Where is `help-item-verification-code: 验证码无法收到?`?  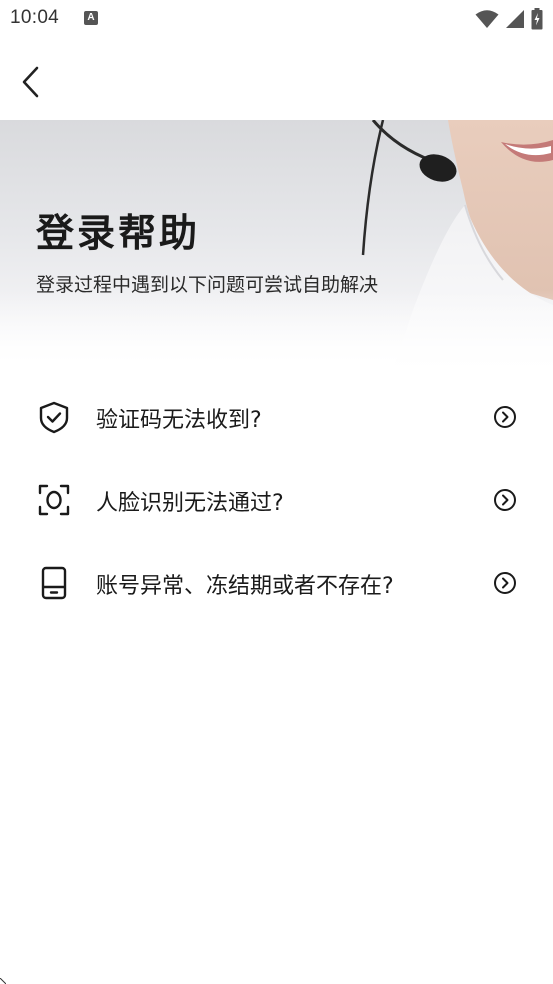
help-item-verification-code: 验证码无法收到? is located at coordinates (276, 416).